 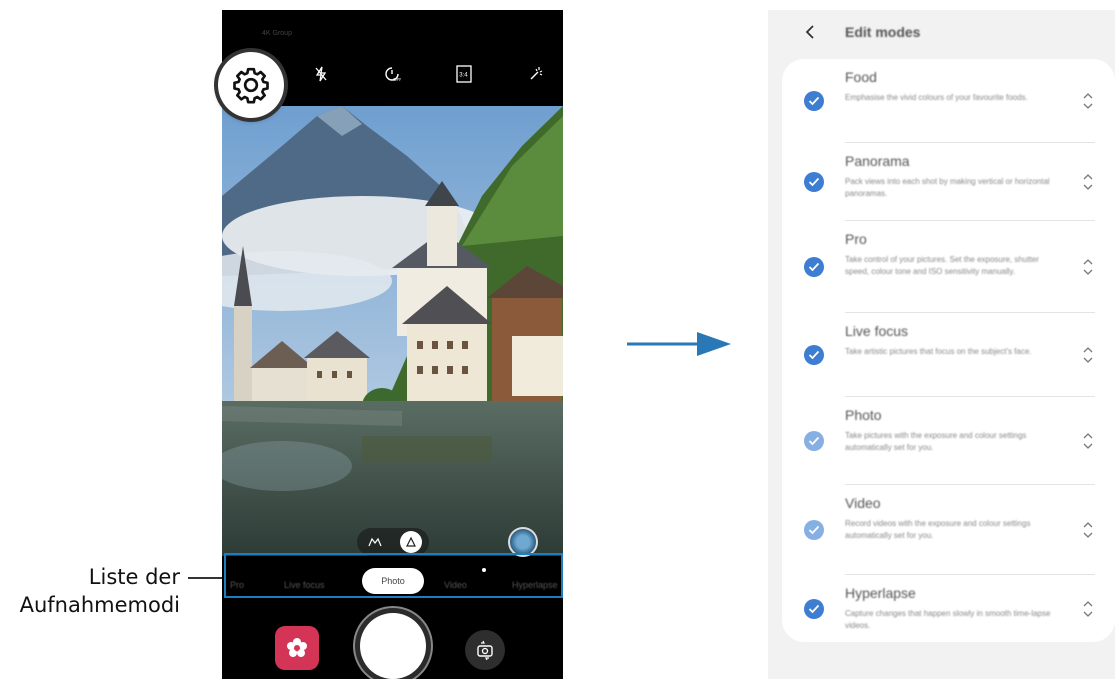 What do you see at coordinates (883, 32) in the screenshot?
I see `page-title: Edit modes` at bounding box center [883, 32].